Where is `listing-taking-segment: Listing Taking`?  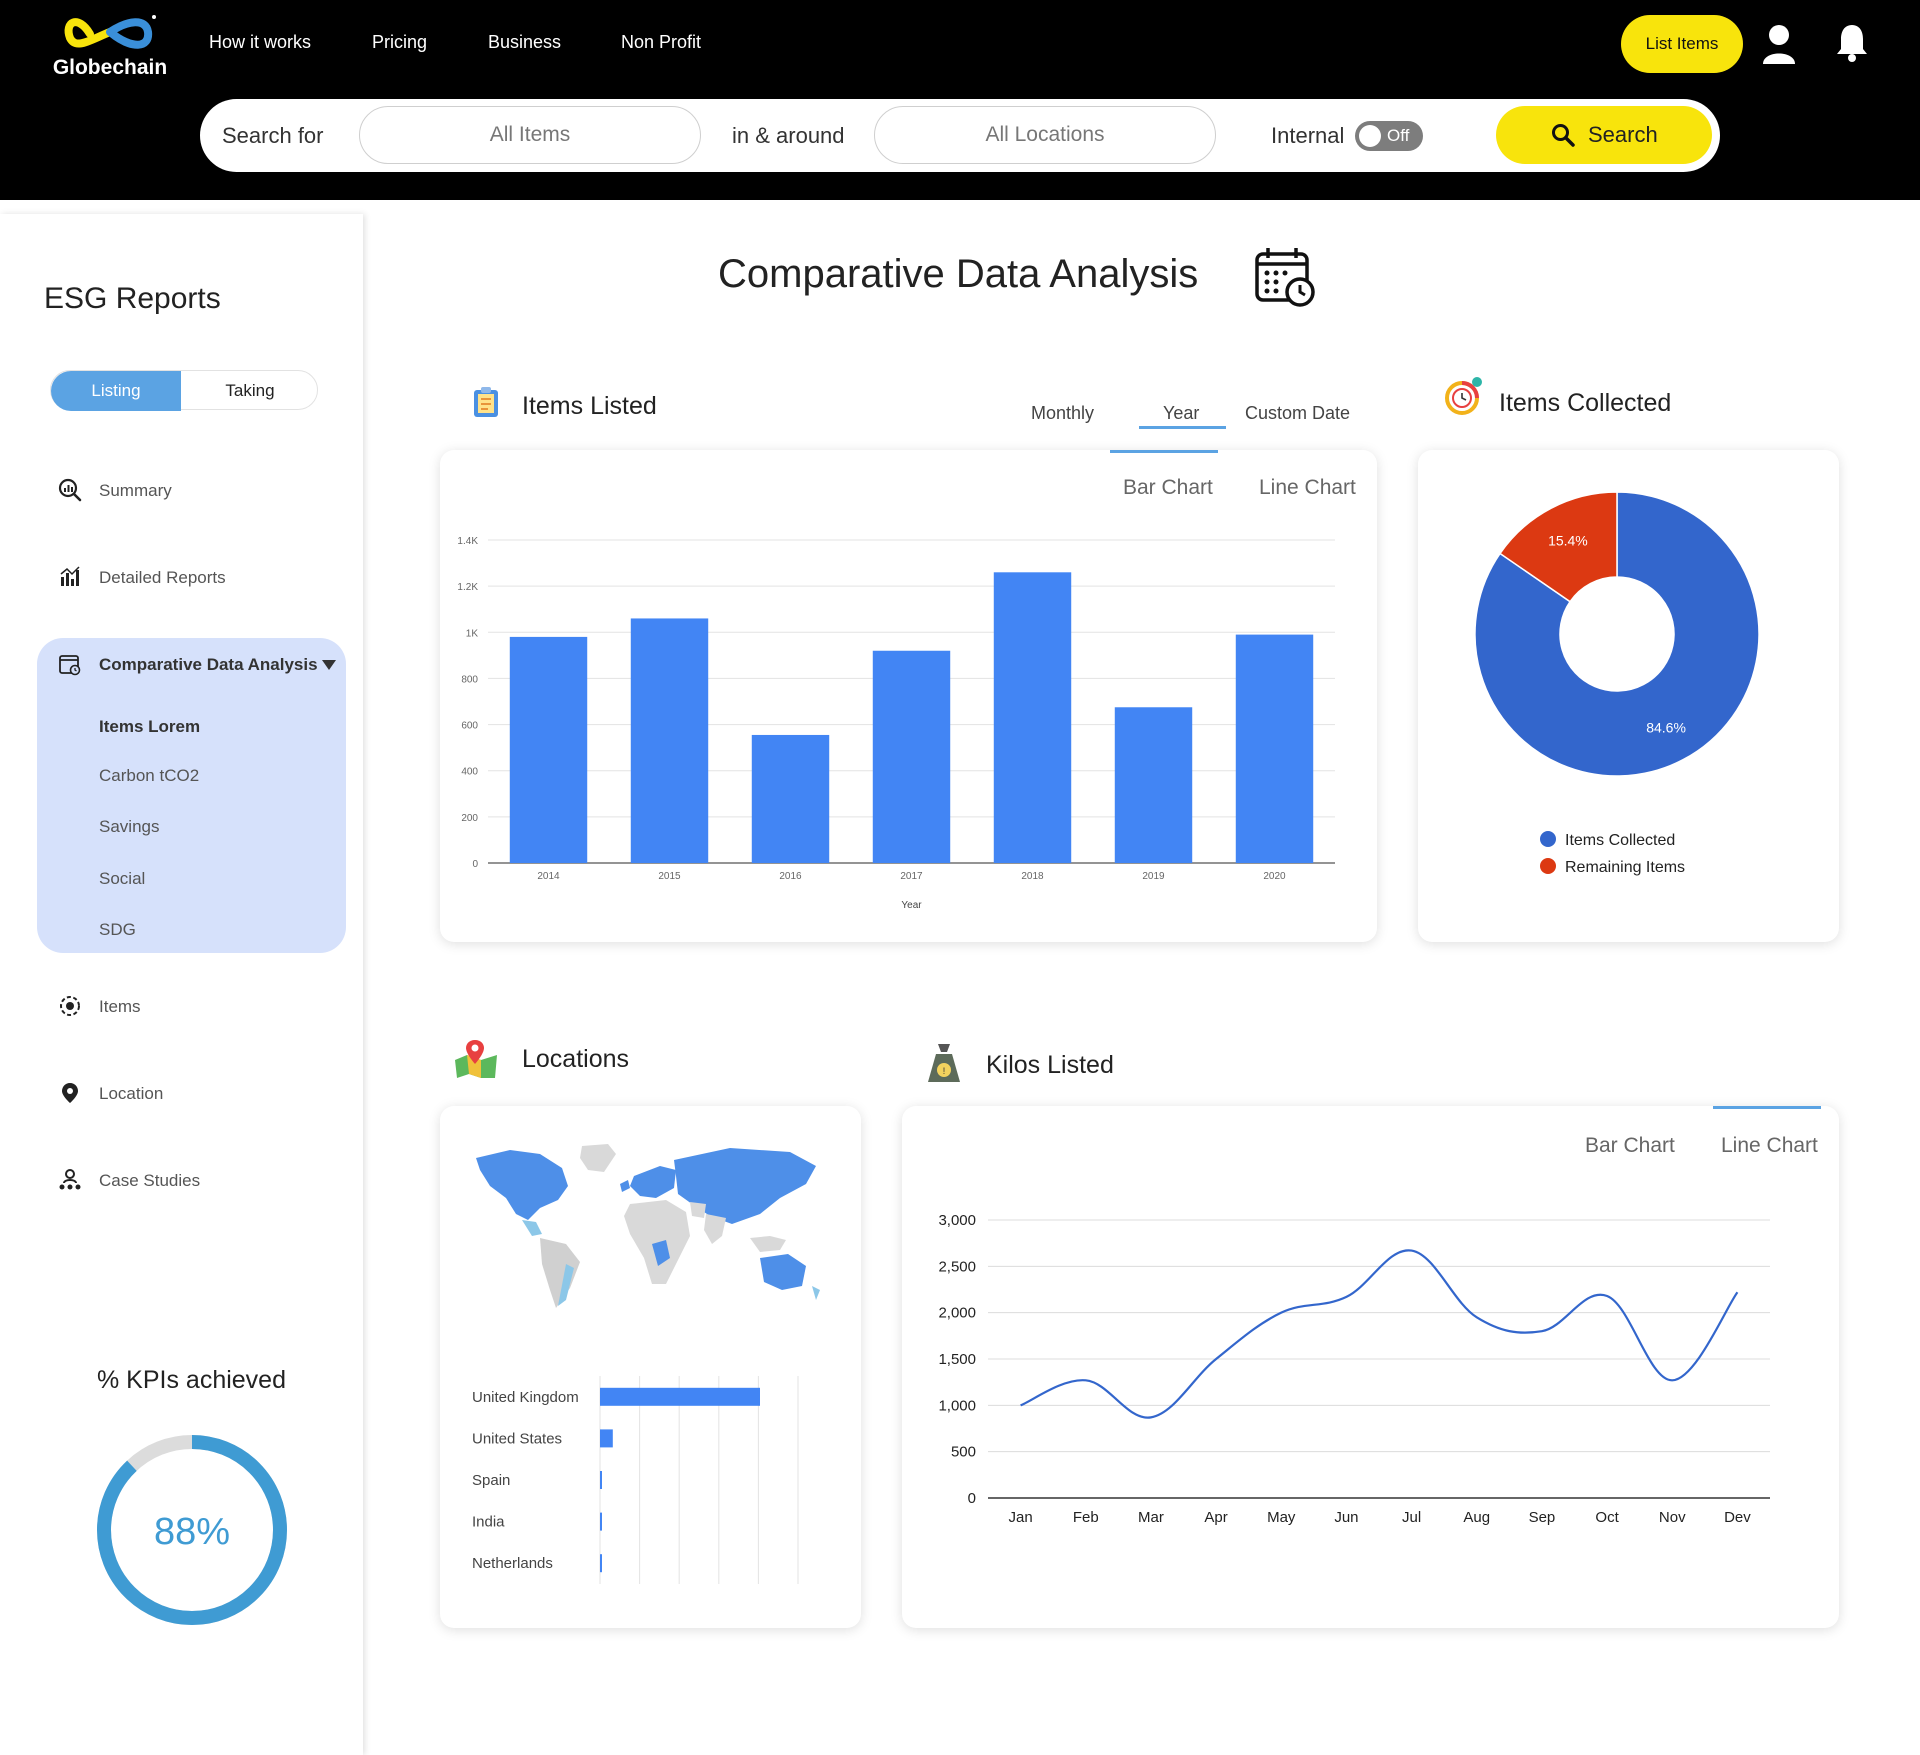 listing-taking-segment: Listing Taking is located at coordinates (184, 390).